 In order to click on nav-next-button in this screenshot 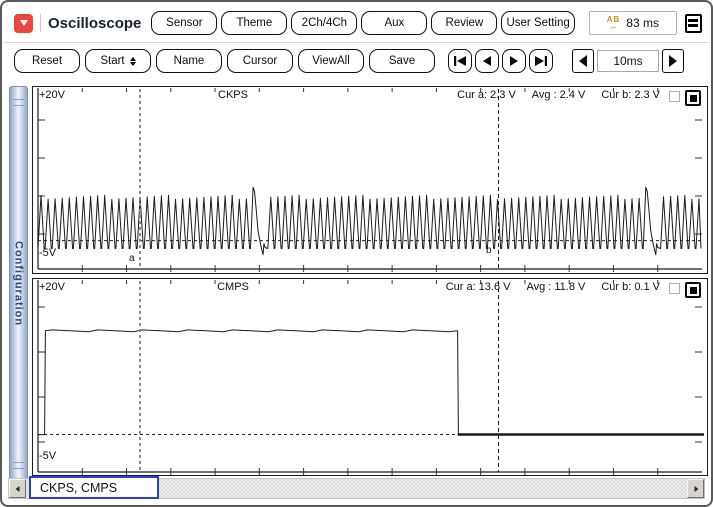, I will do `click(514, 61)`.